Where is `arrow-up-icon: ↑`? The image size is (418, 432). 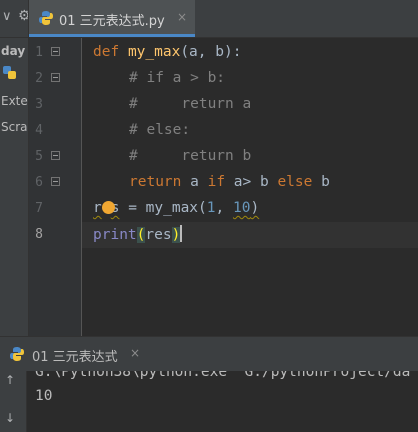 arrow-up-icon: ↑ is located at coordinates (10, 380).